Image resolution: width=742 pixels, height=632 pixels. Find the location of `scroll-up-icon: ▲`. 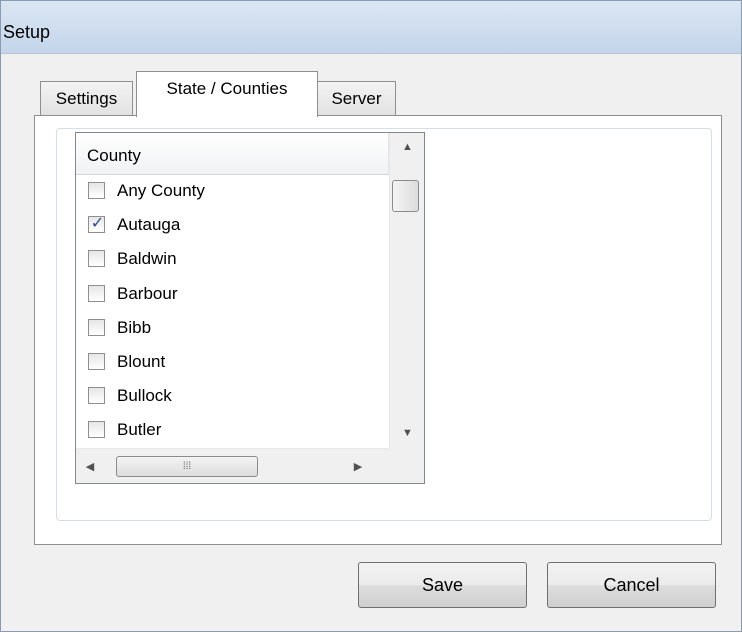

scroll-up-icon: ▲ is located at coordinates (407, 147).